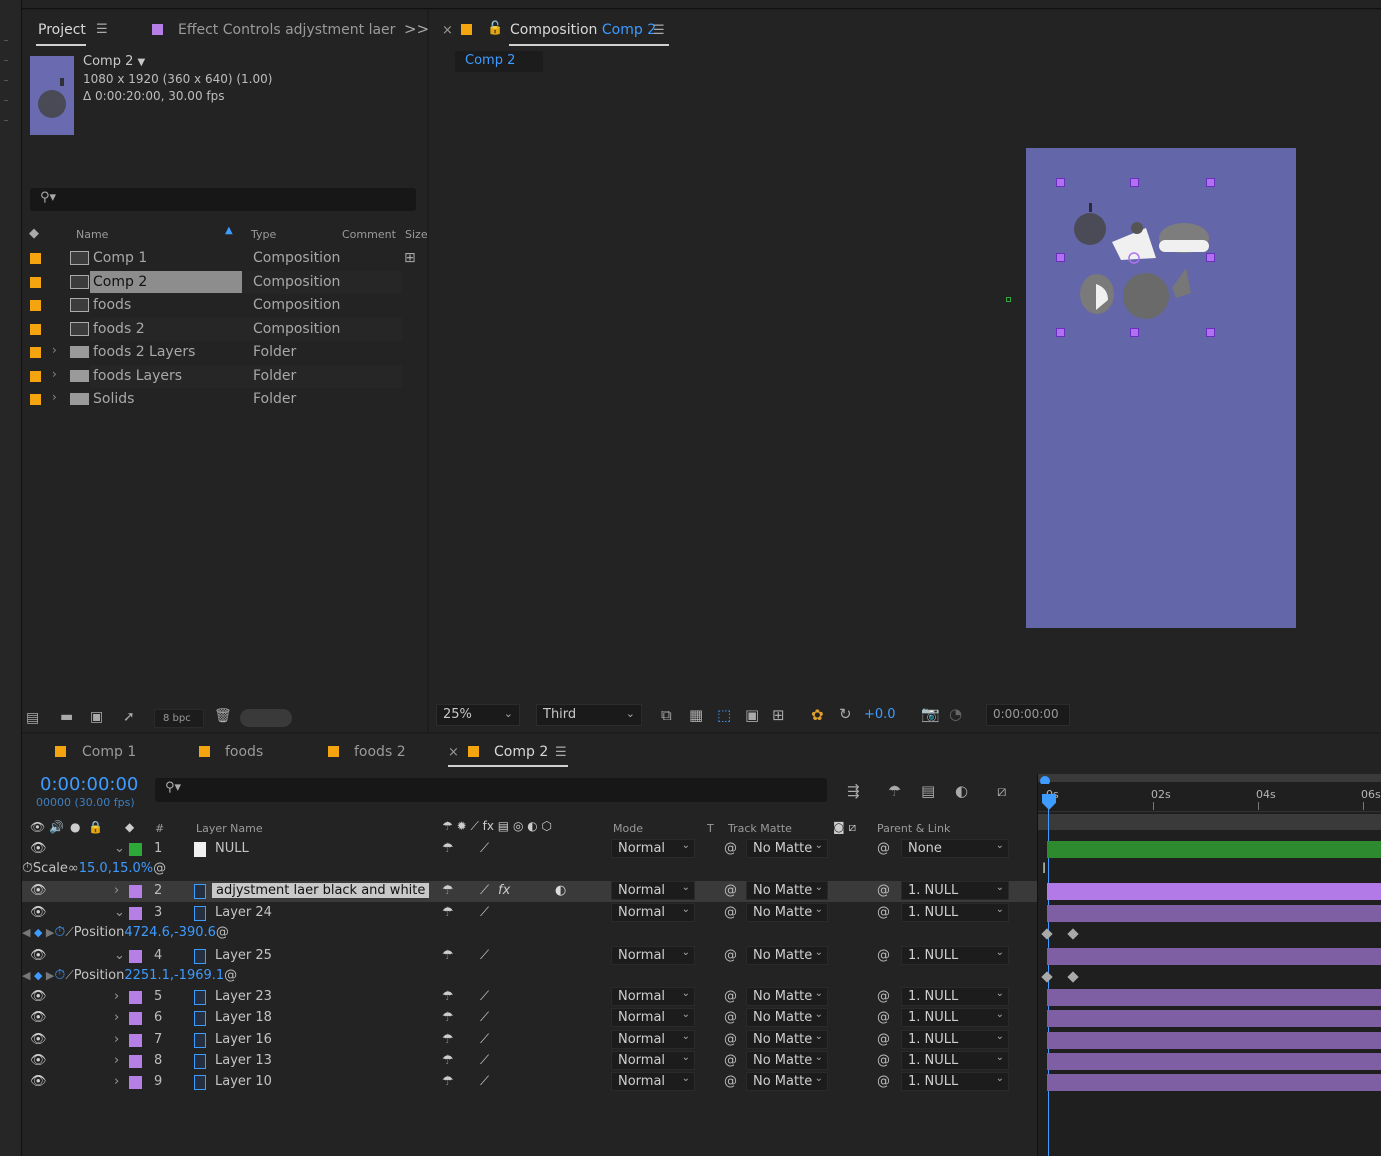 This screenshot has height=1156, width=1381. Describe the element at coordinates (853, 791) in the screenshot. I see `composition-mini-flowchart-icon: ⇶` at that location.